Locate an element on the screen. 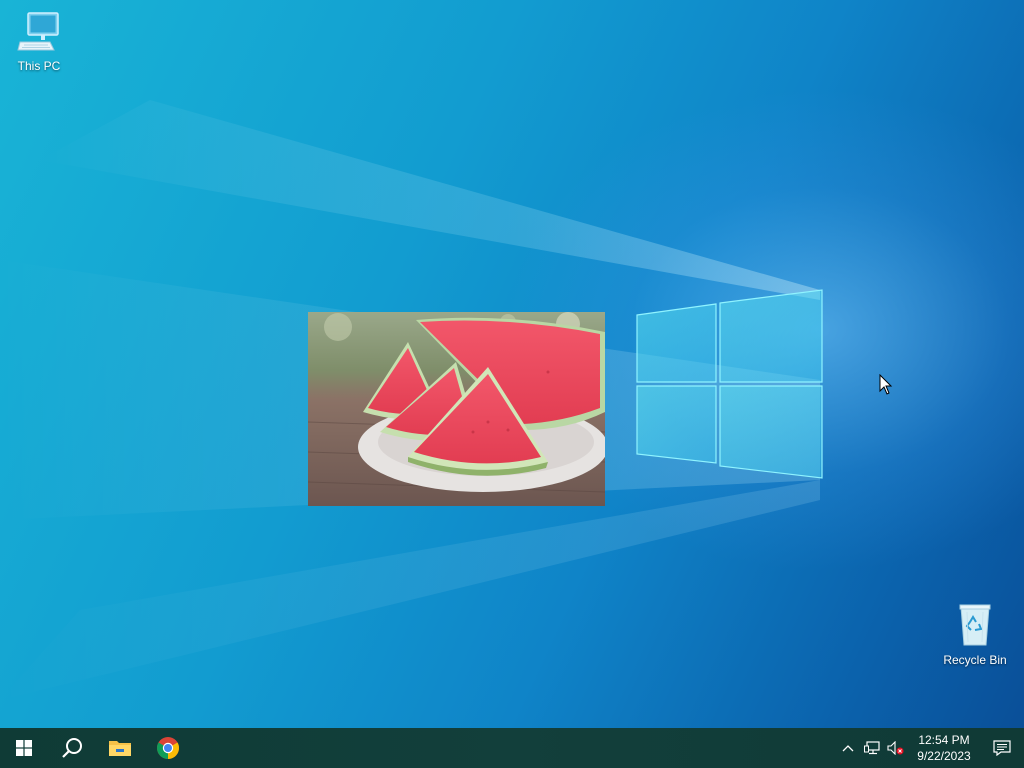  clock-date: 9/22/2023 is located at coordinates (944, 756).